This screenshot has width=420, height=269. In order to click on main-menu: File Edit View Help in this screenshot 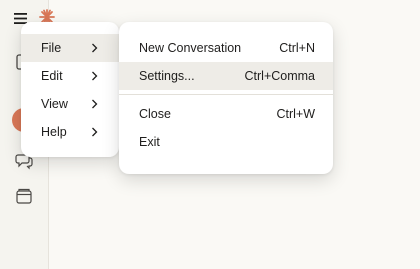, I will do `click(70, 89)`.